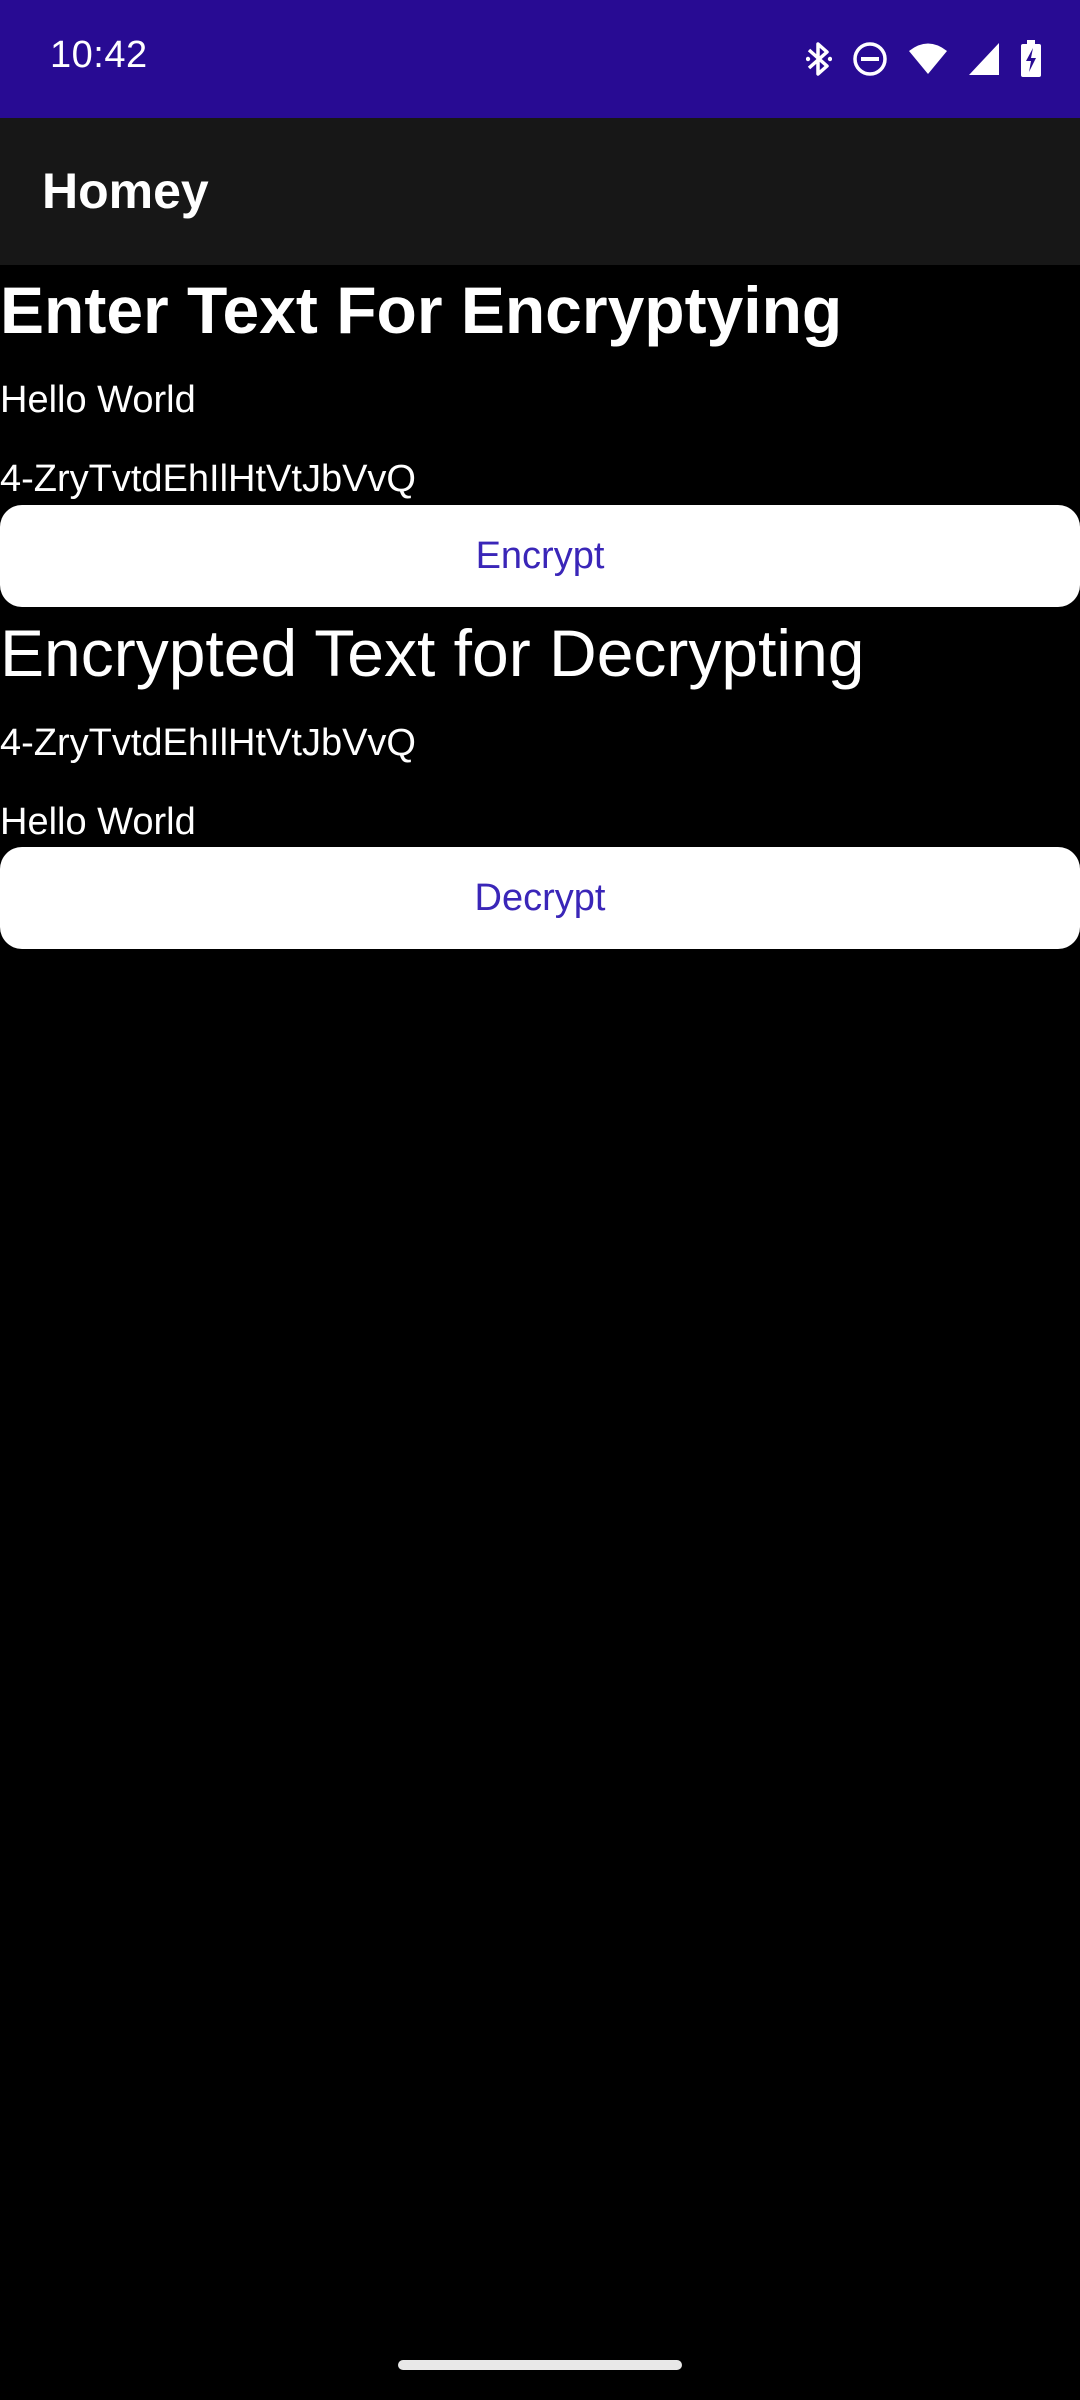 This screenshot has width=1080, height=2400. I want to click on cellular-signal-icon, so click(984, 59).